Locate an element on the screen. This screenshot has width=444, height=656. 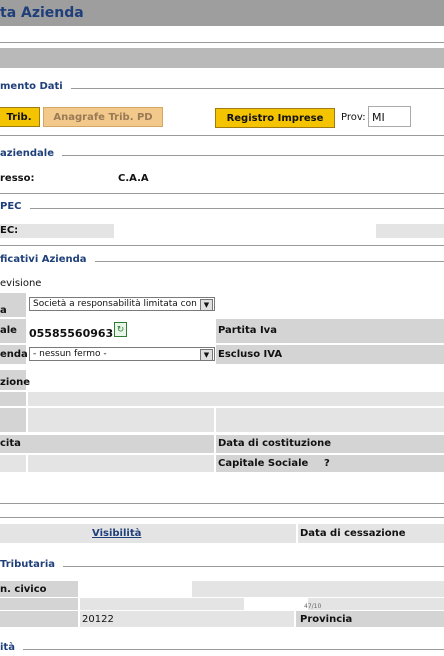
cap-value: 20122 is located at coordinates (98, 619).